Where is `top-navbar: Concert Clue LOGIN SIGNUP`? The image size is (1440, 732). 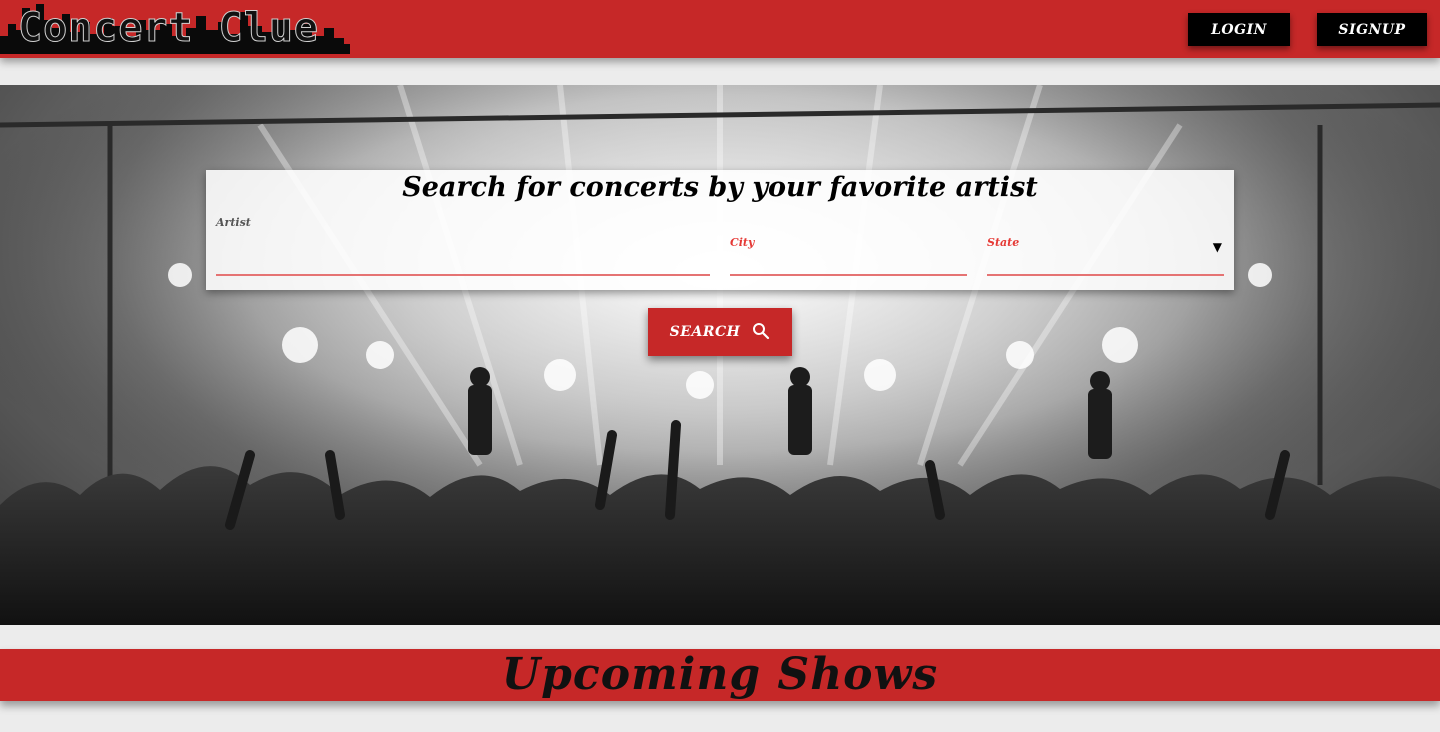
top-navbar: Concert Clue LOGIN SIGNUP is located at coordinates (720, 29).